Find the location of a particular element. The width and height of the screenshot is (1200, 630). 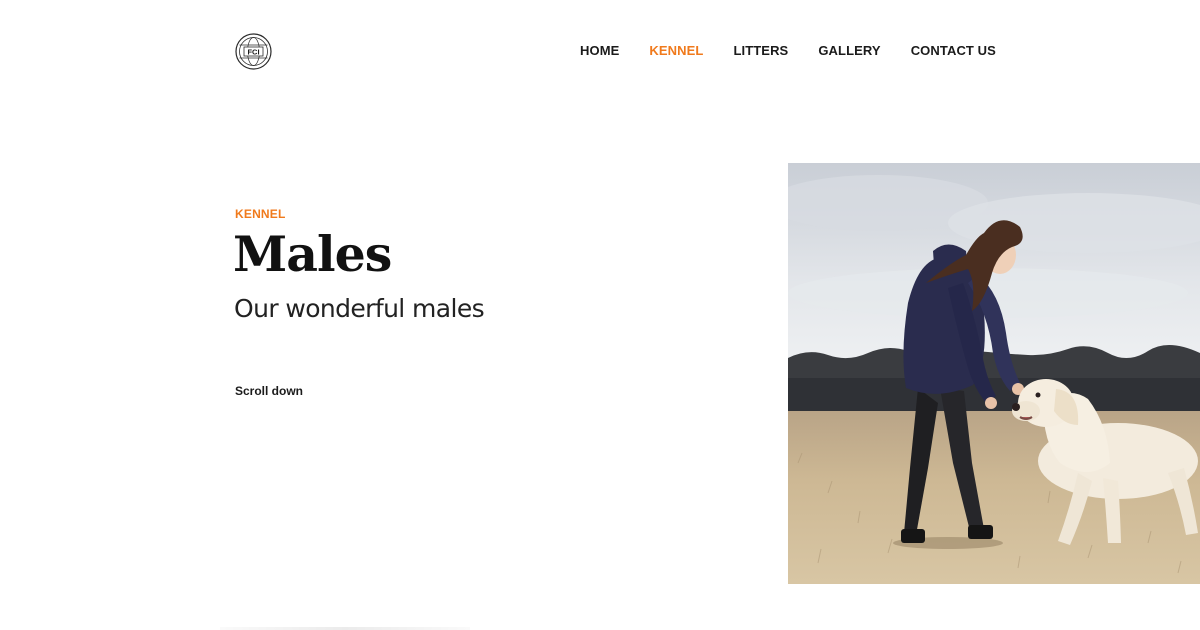

site-logo: FCI is located at coordinates (253, 51).